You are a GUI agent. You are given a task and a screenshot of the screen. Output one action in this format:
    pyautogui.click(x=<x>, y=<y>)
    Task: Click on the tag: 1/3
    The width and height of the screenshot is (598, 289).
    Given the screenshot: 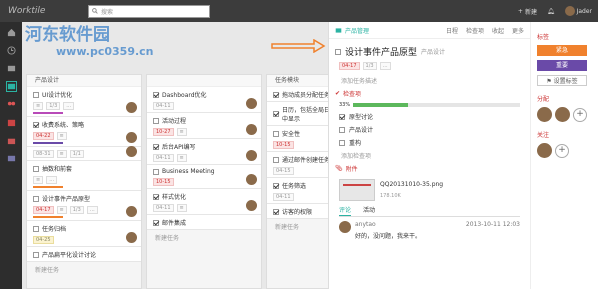 What is the action you would take?
    pyautogui.click(x=53, y=106)
    